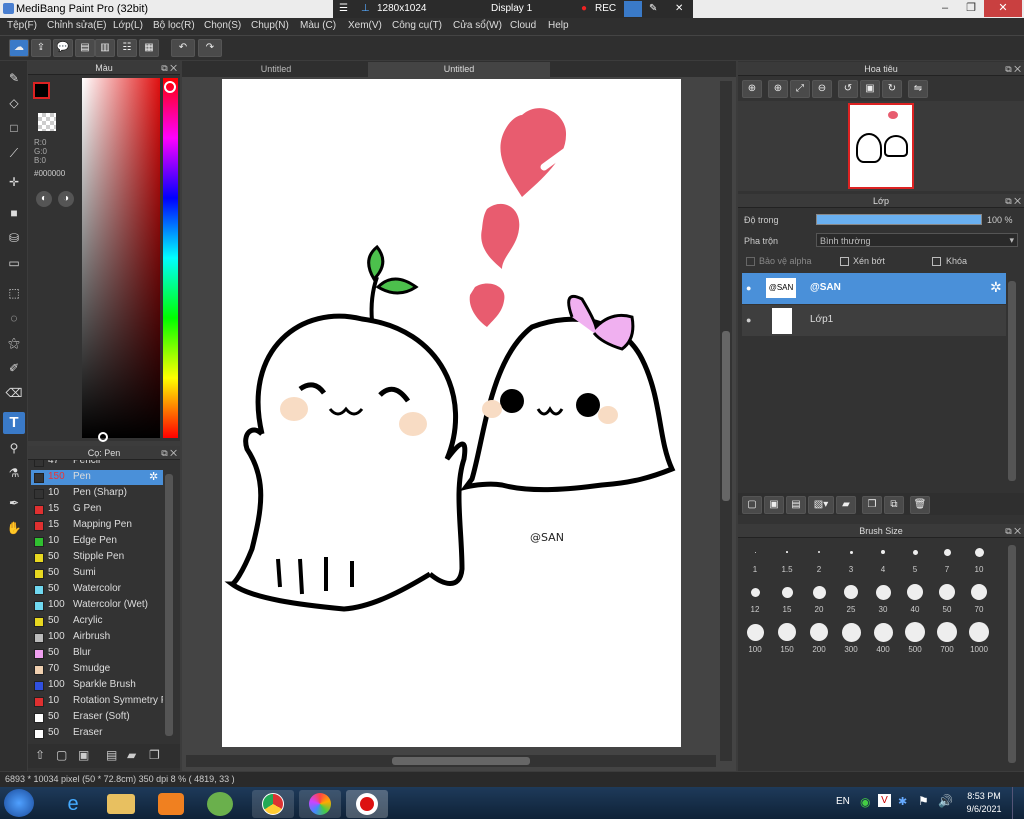 The width and height of the screenshot is (1024, 819). What do you see at coordinates (14, 503) in the screenshot?
I see `eyedropper-tool-icon: ✒` at bounding box center [14, 503].